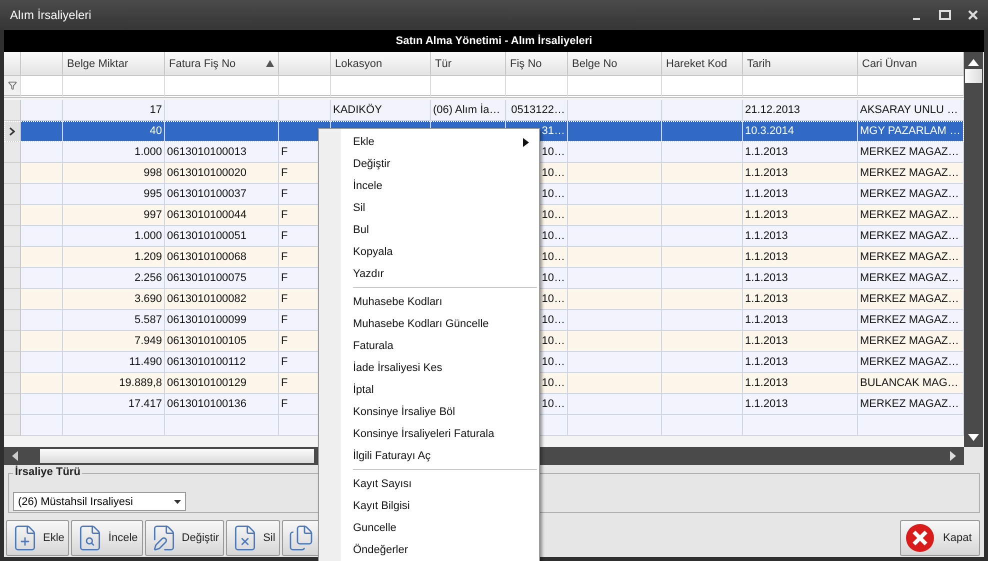 The width and height of the screenshot is (988, 561). I want to click on table-cell: 17, so click(114, 110).